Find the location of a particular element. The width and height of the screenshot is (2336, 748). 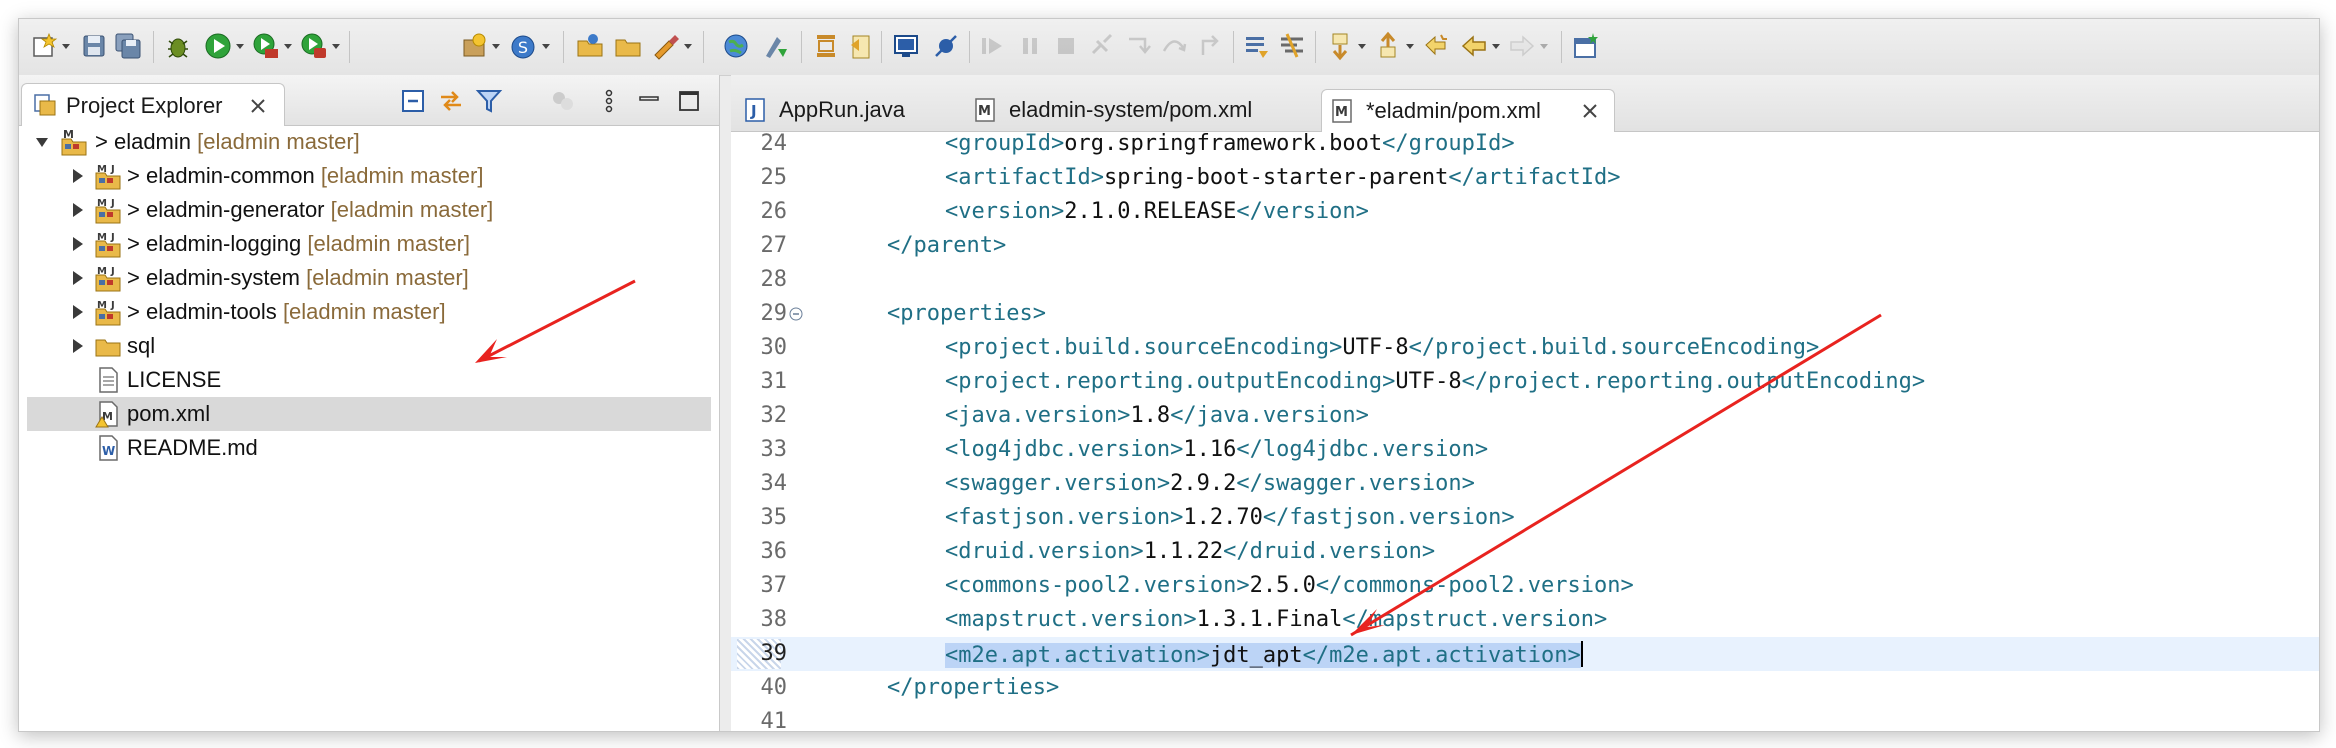

console-icon is located at coordinates (906, 46).